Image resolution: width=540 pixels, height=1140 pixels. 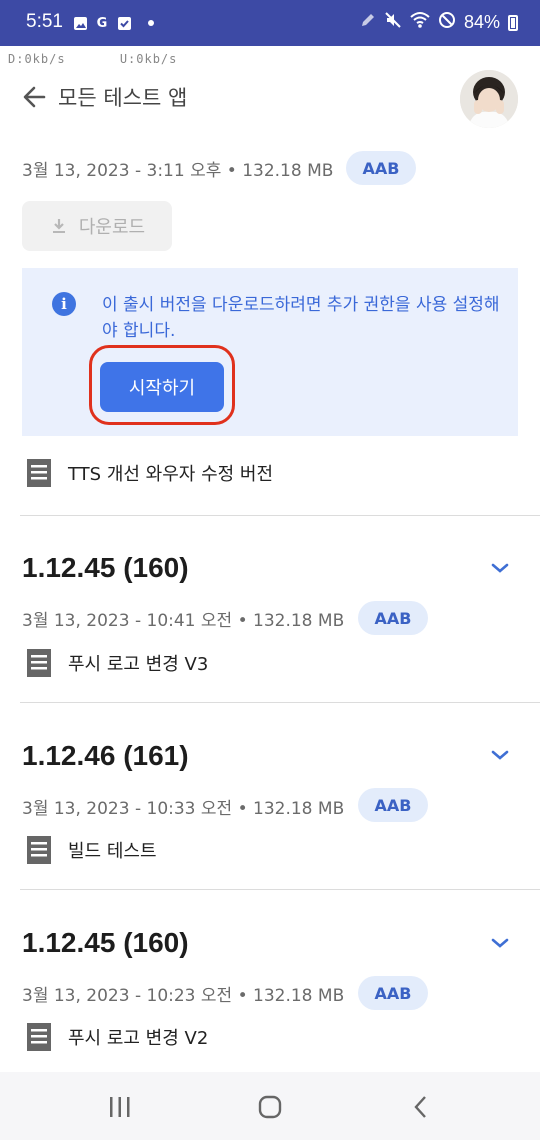 I want to click on version-note-text: 빌드 테스트, so click(x=112, y=851).